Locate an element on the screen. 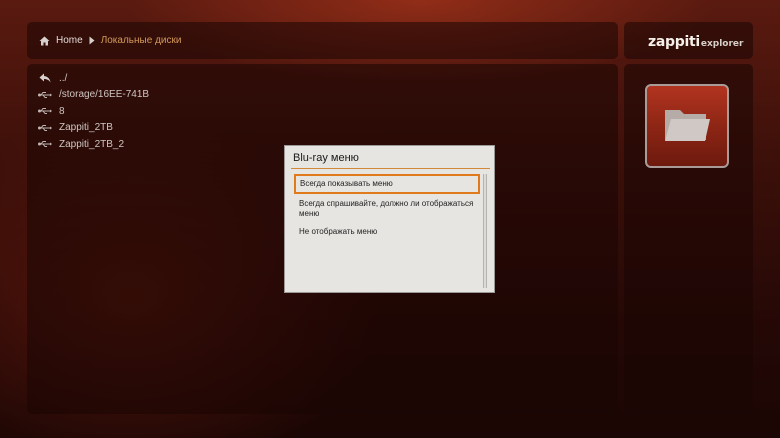 This screenshot has height=438, width=780. file-item-label: ../ is located at coordinates (63, 78).